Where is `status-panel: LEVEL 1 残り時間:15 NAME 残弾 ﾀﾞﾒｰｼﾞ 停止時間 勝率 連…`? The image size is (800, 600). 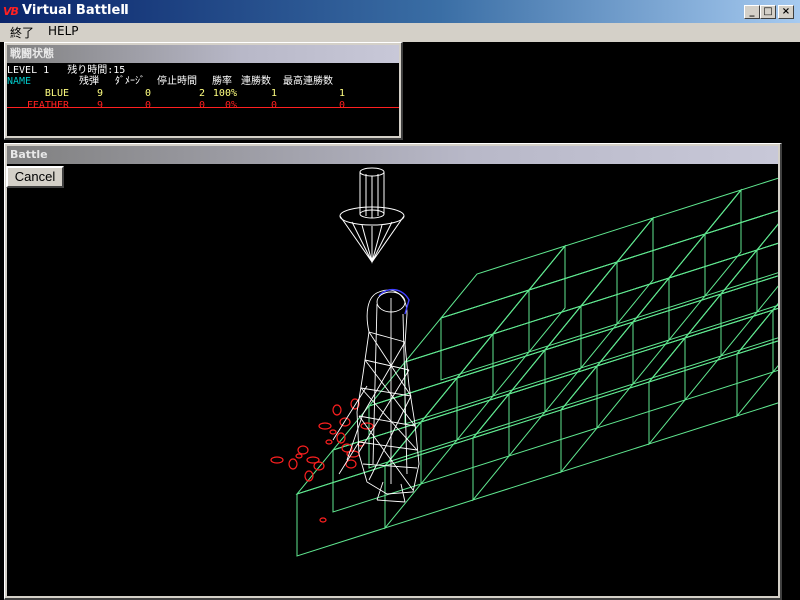 status-panel: LEVEL 1 残り時間:15 NAME 残弾 ﾀﾞﾒｰｼﾞ 停止時間 勝率 連… is located at coordinates (203, 99).